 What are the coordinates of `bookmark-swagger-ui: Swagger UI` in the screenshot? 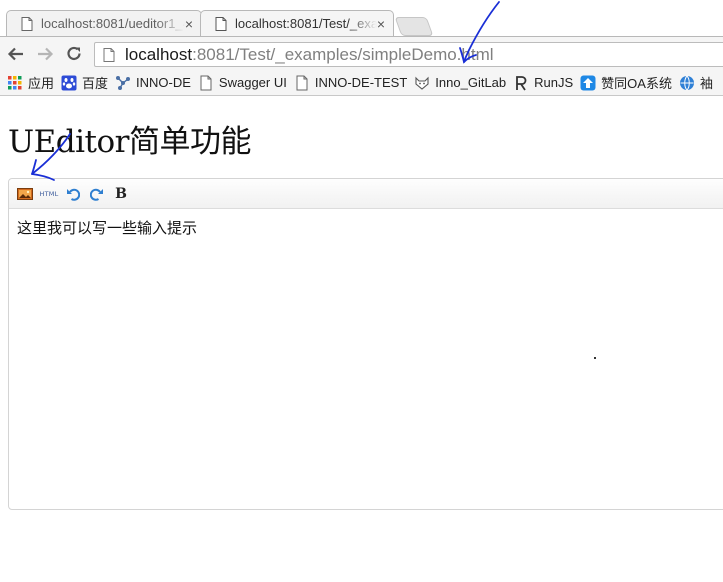 It's located at (242, 83).